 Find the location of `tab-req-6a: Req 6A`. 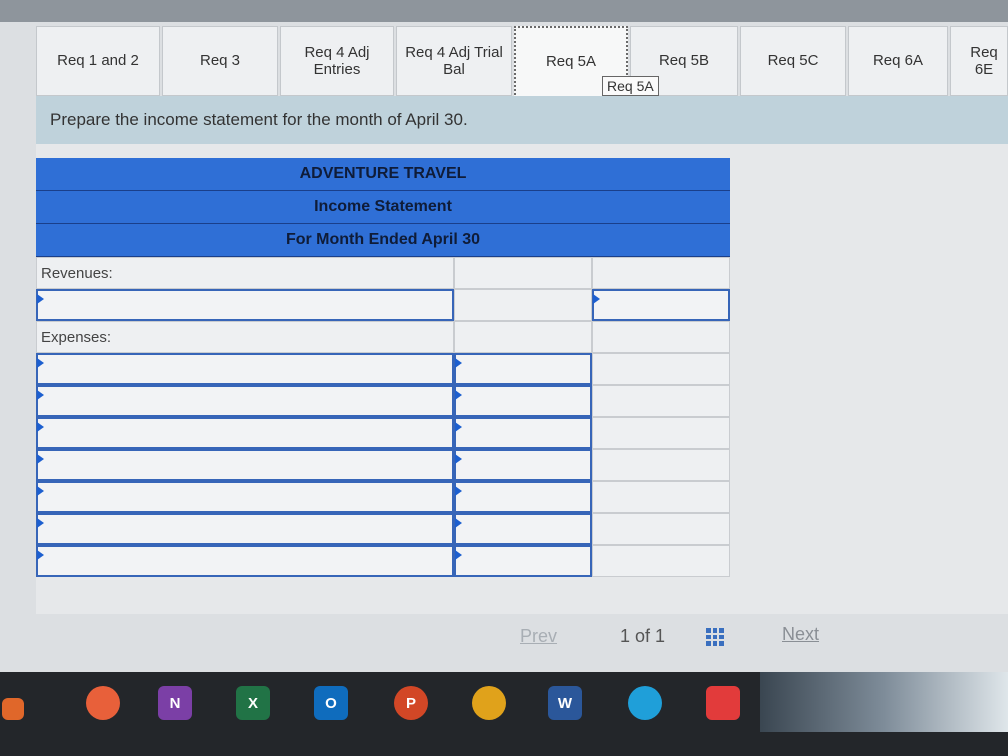

tab-req-6a: Req 6A is located at coordinates (898, 61).